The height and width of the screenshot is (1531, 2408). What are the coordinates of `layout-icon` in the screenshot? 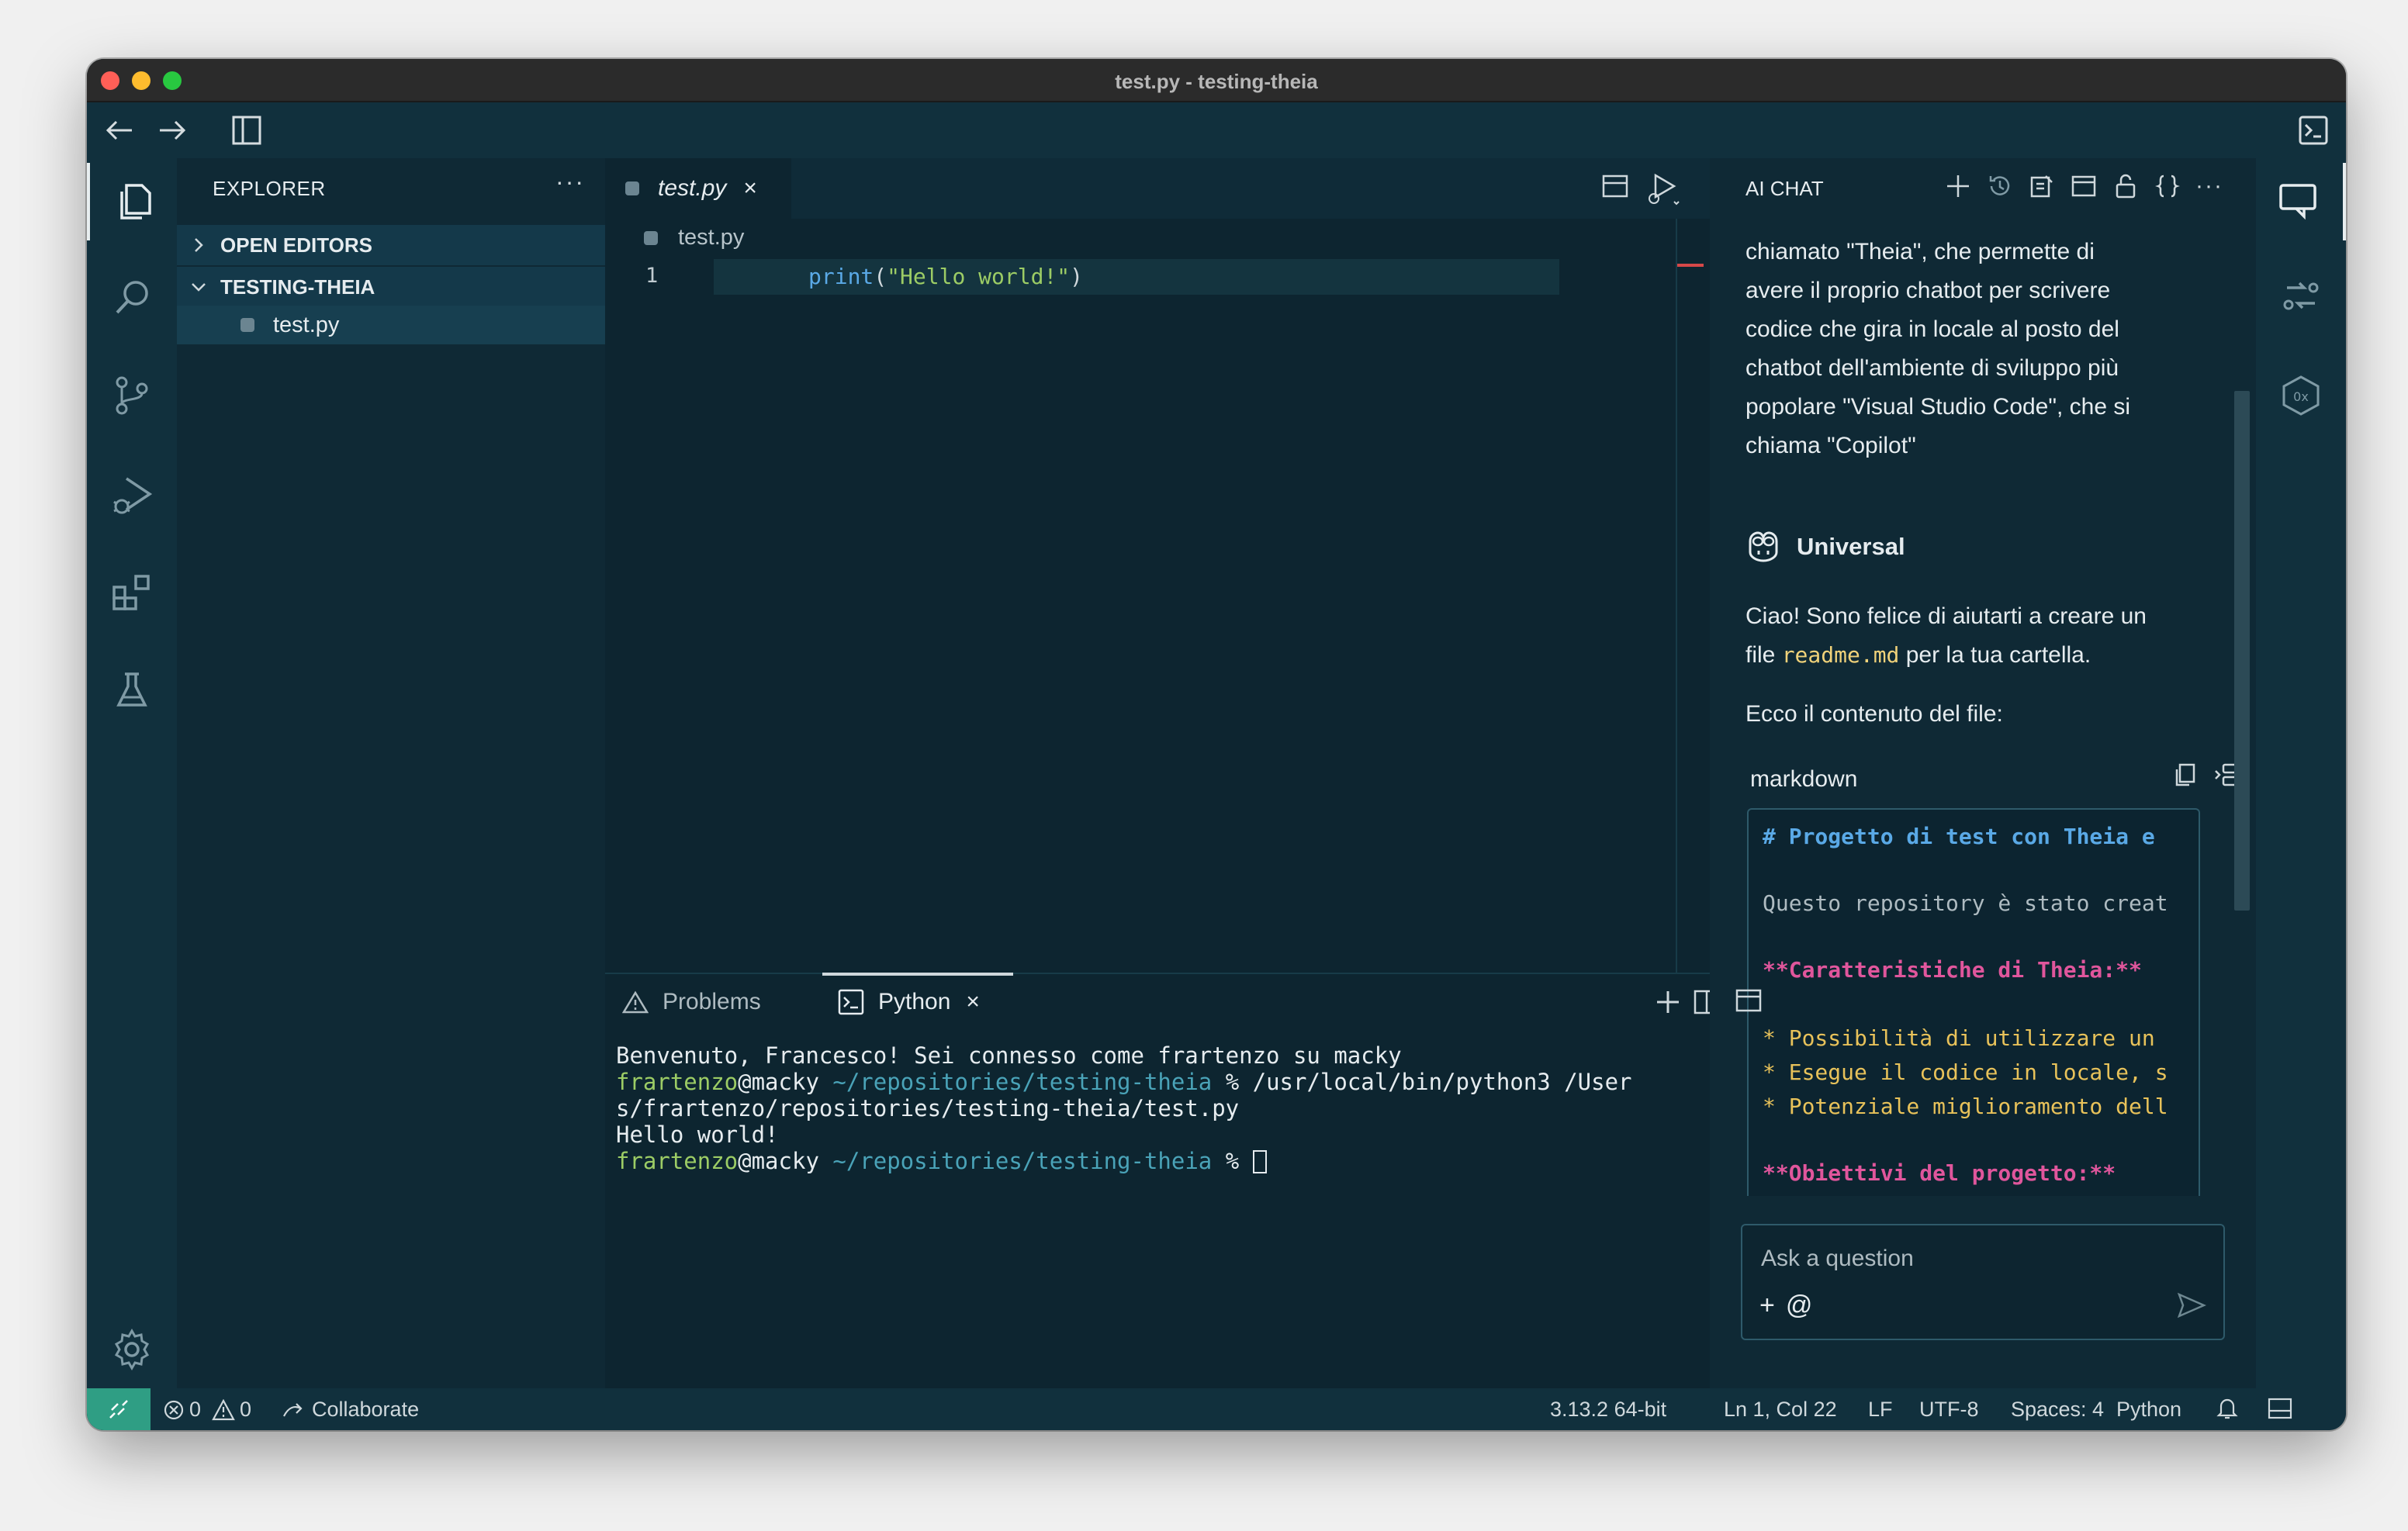 It's located at (2083, 186).